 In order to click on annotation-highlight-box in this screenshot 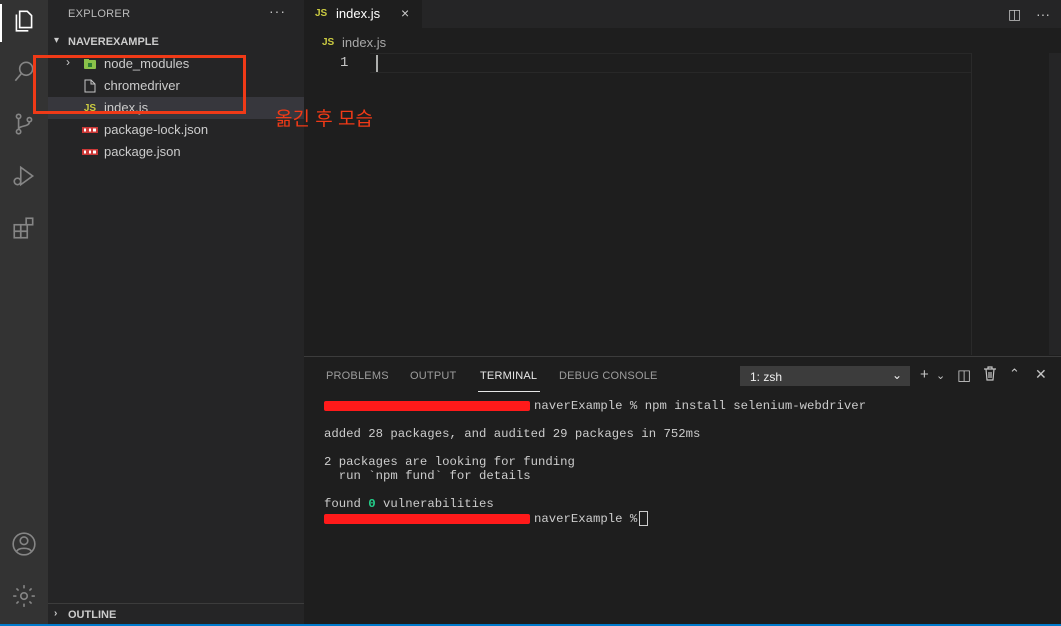, I will do `click(139, 84)`.